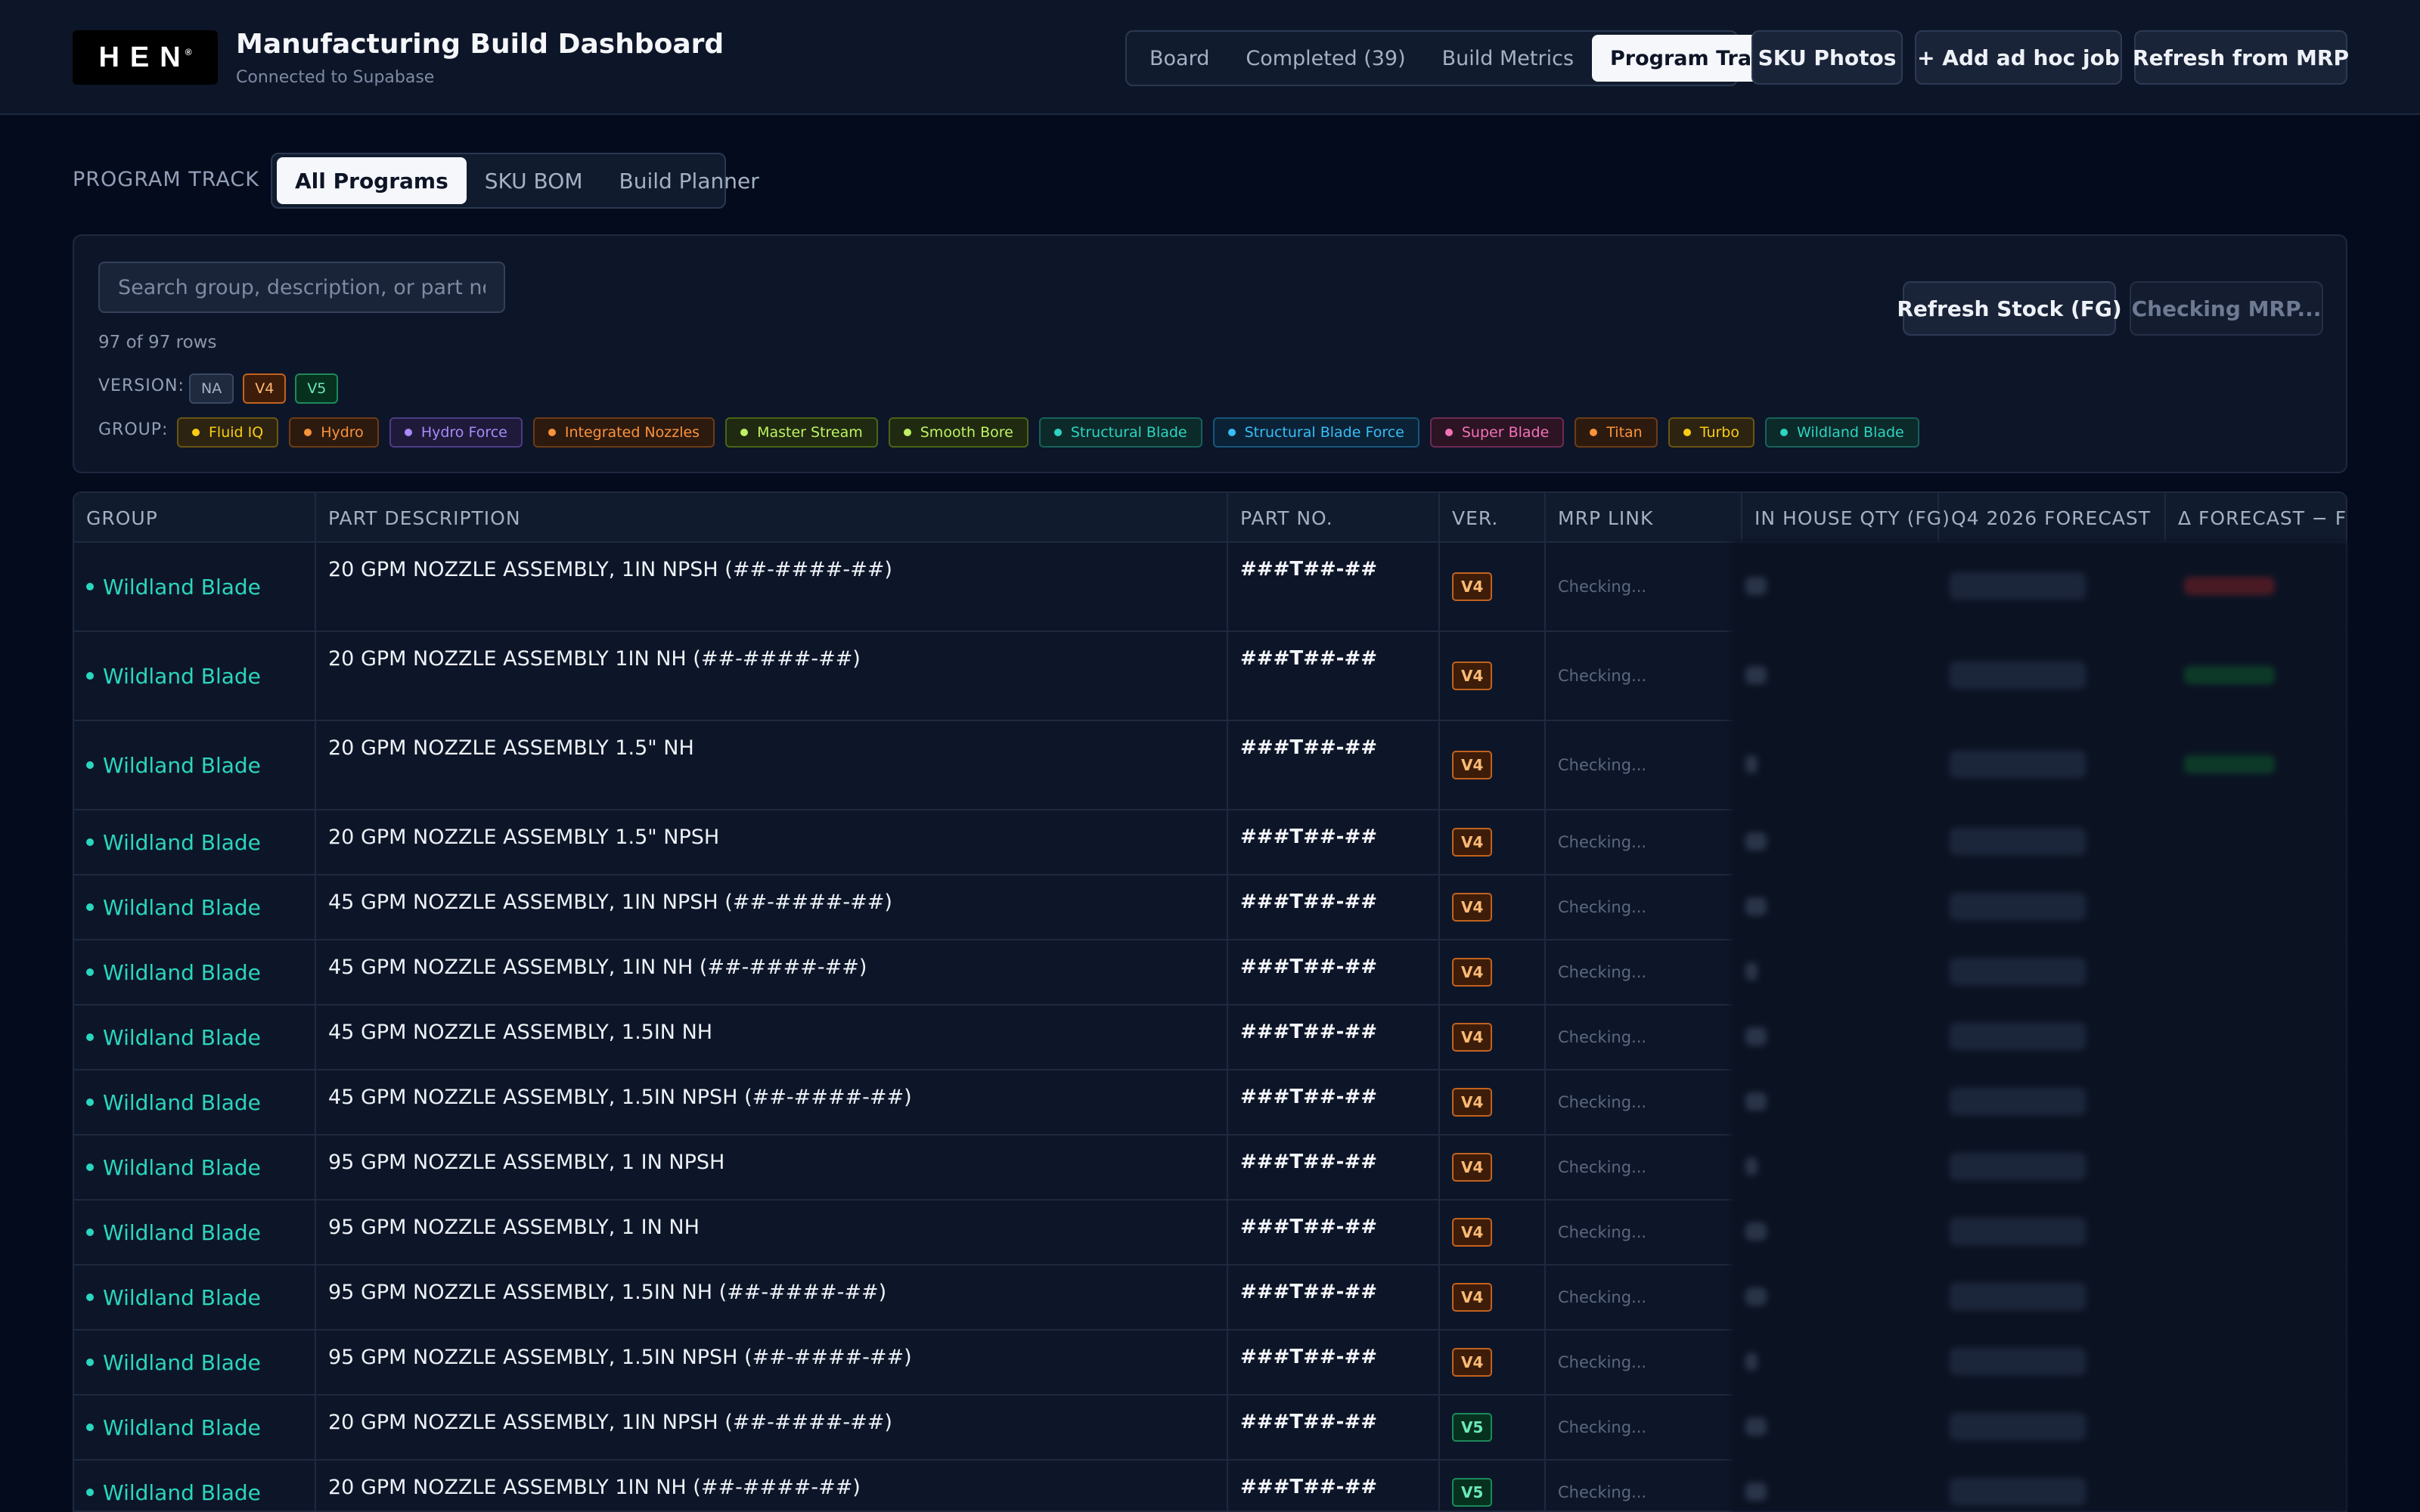 The height and width of the screenshot is (1512, 2420). Describe the element at coordinates (688, 181) in the screenshot. I see `tab-build-planner: Build Planner` at that location.